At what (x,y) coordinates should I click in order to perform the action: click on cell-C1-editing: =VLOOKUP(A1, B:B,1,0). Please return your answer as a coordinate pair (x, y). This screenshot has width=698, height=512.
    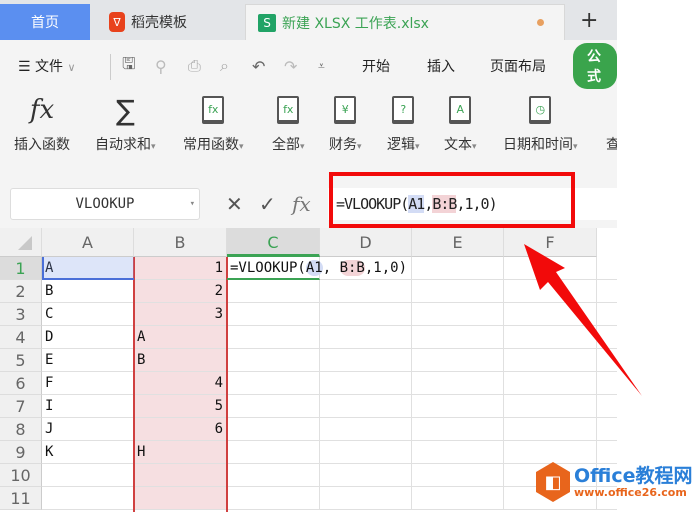
    Looking at the image, I should click on (317, 268).